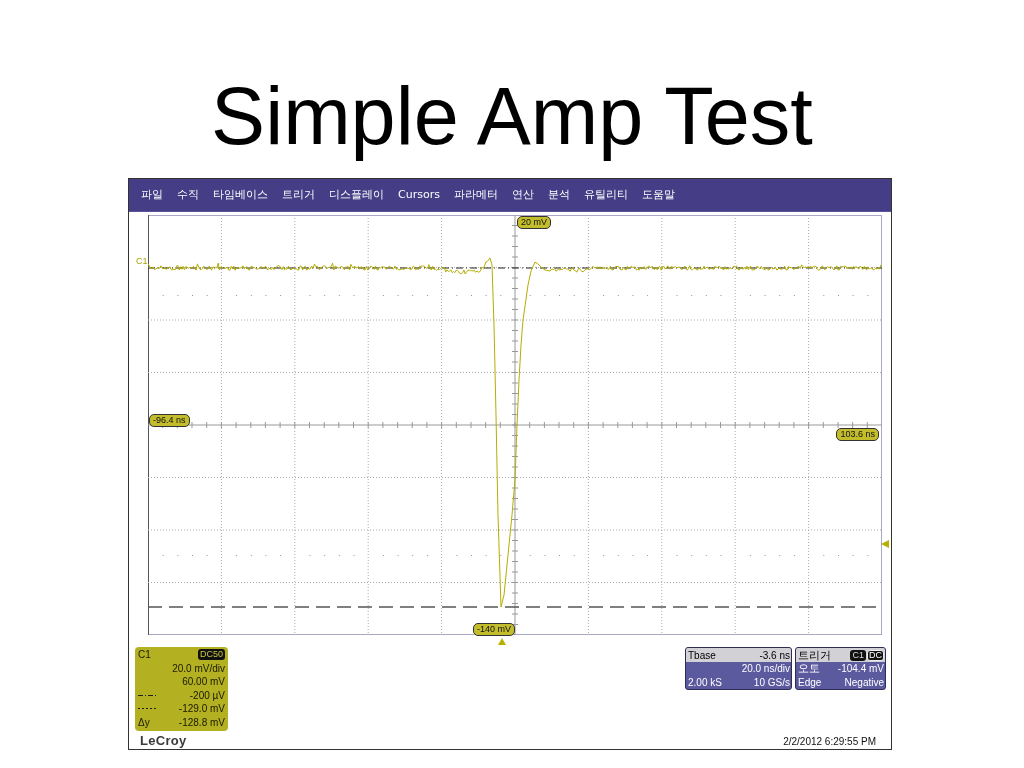 Image resolution: width=1024 pixels, height=768 pixels. I want to click on channel-reading: -129.0 mV, so click(201, 709).